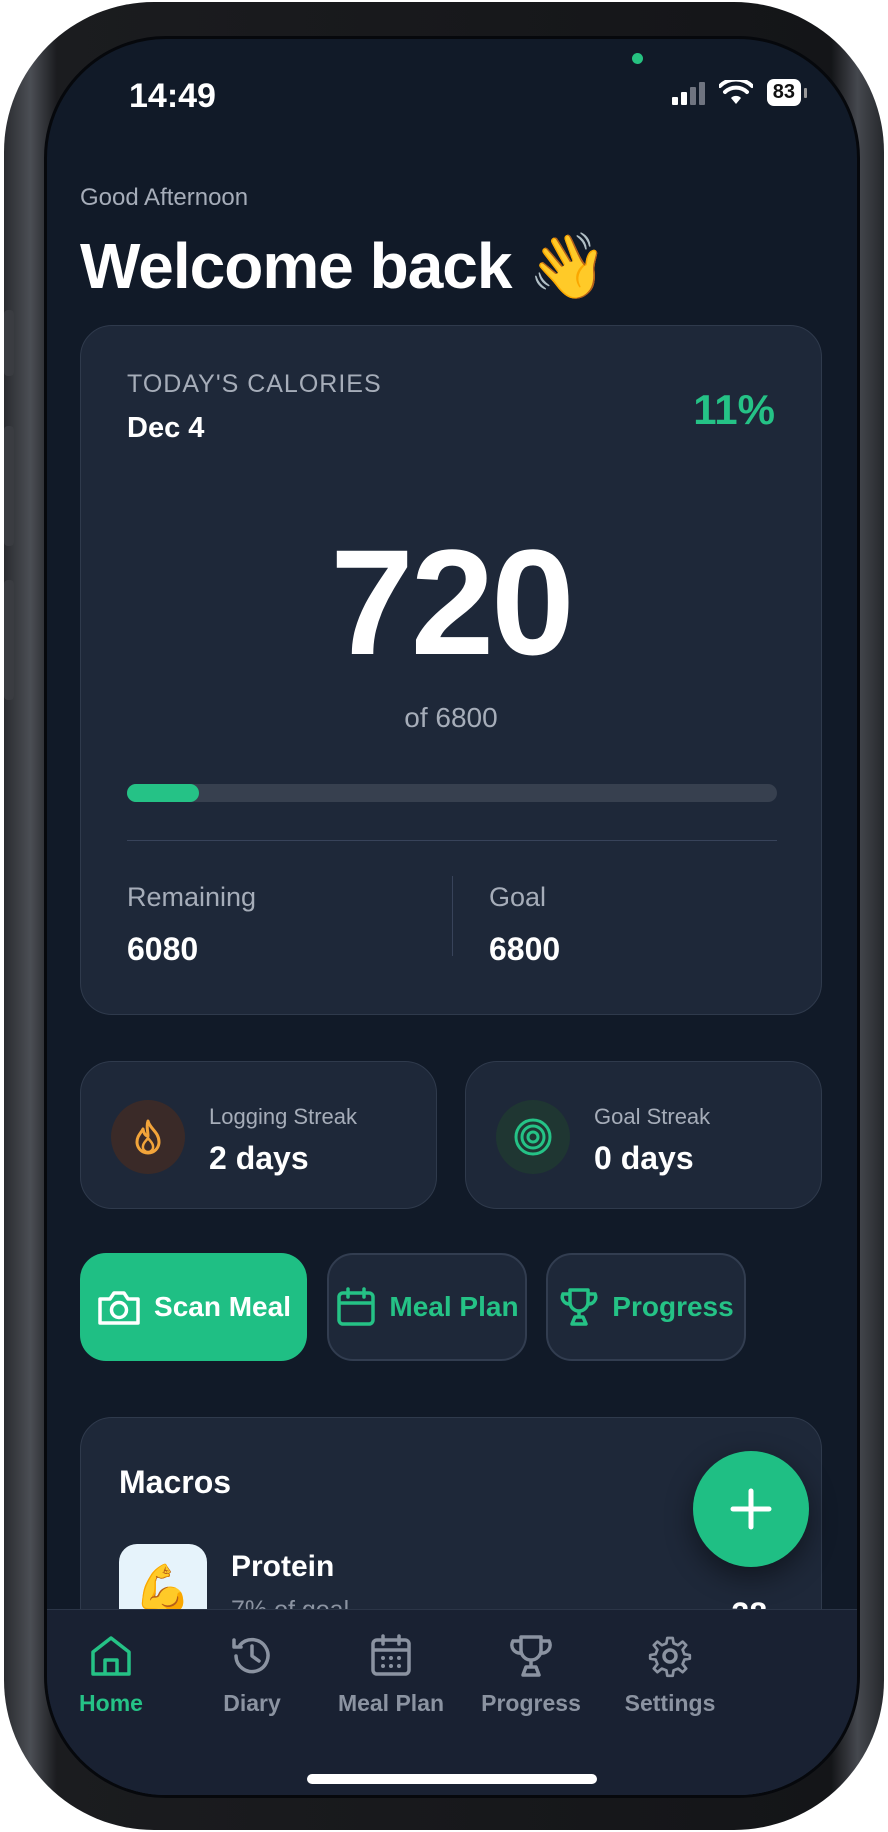 Image resolution: width=888 pixels, height=1832 pixels. What do you see at coordinates (670, 1703) in the screenshot?
I see `tab-settings-label: Settings` at bounding box center [670, 1703].